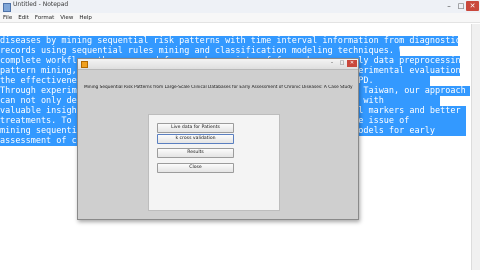  Describe the element at coordinates (66, 17) in the screenshot. I see `menu-view: View` at that location.